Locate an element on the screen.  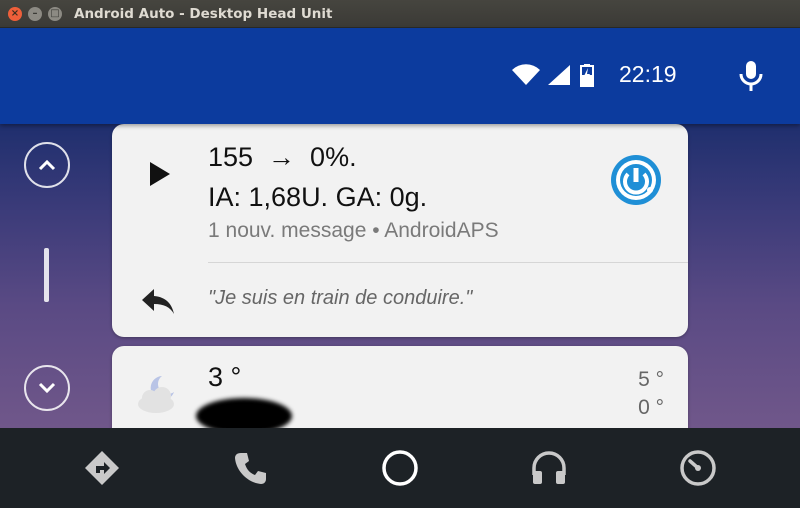
play-icon is located at coordinates (160, 174).